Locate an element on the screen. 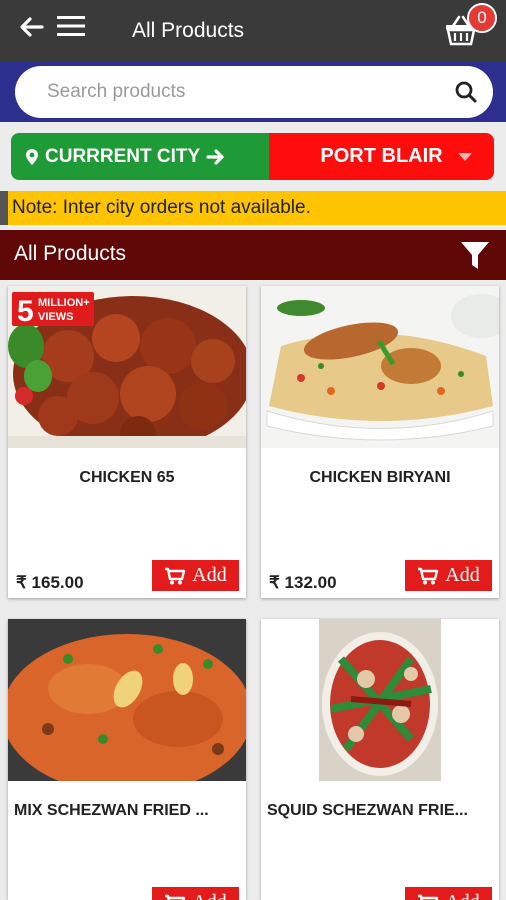  views-badge-views: VIEWS is located at coordinates (55, 317).